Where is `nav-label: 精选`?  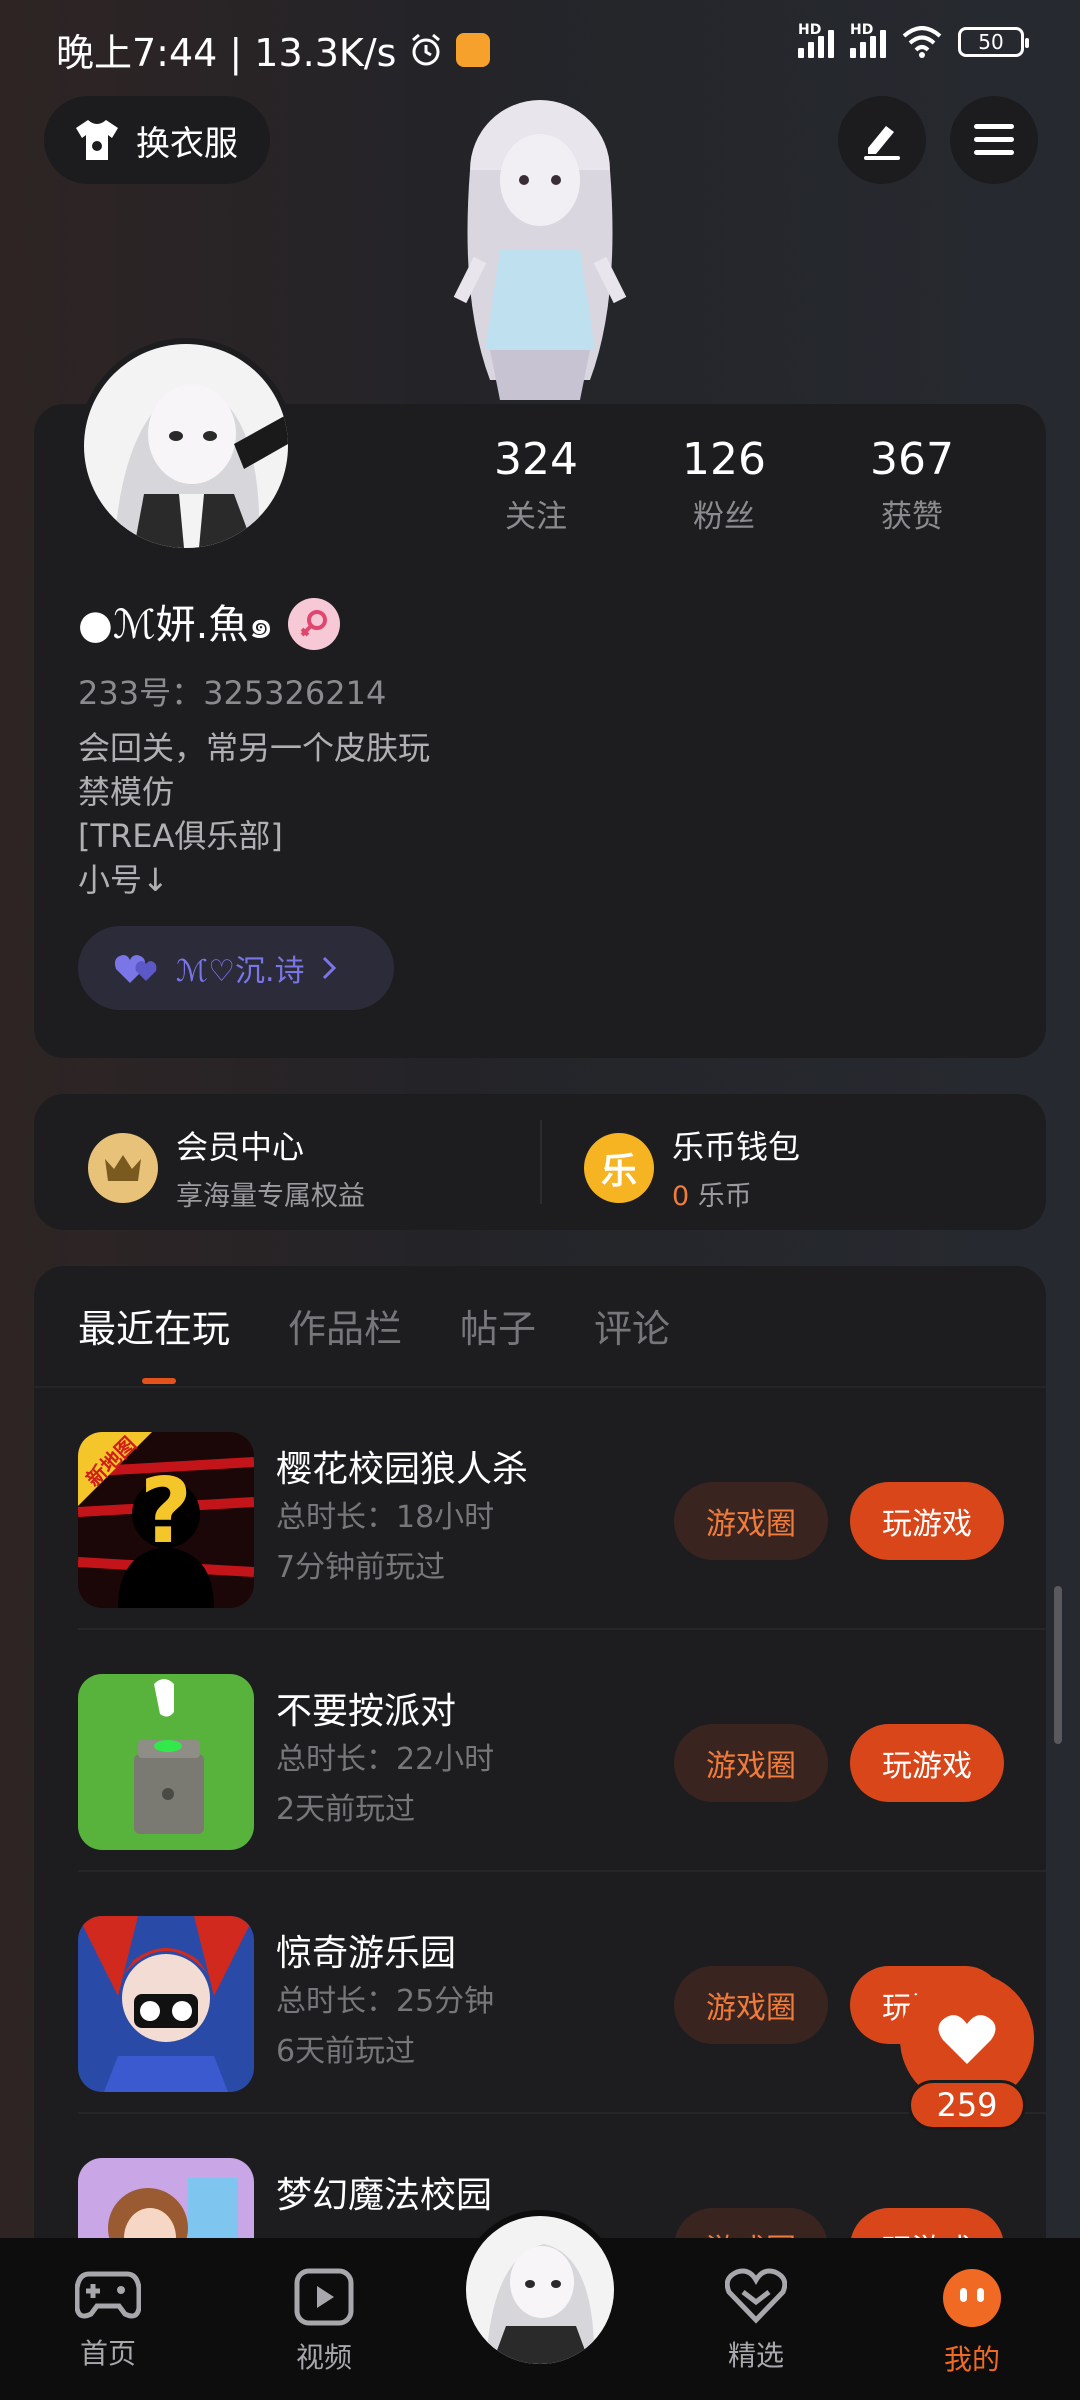
nav-label: 精选 is located at coordinates (755, 2355).